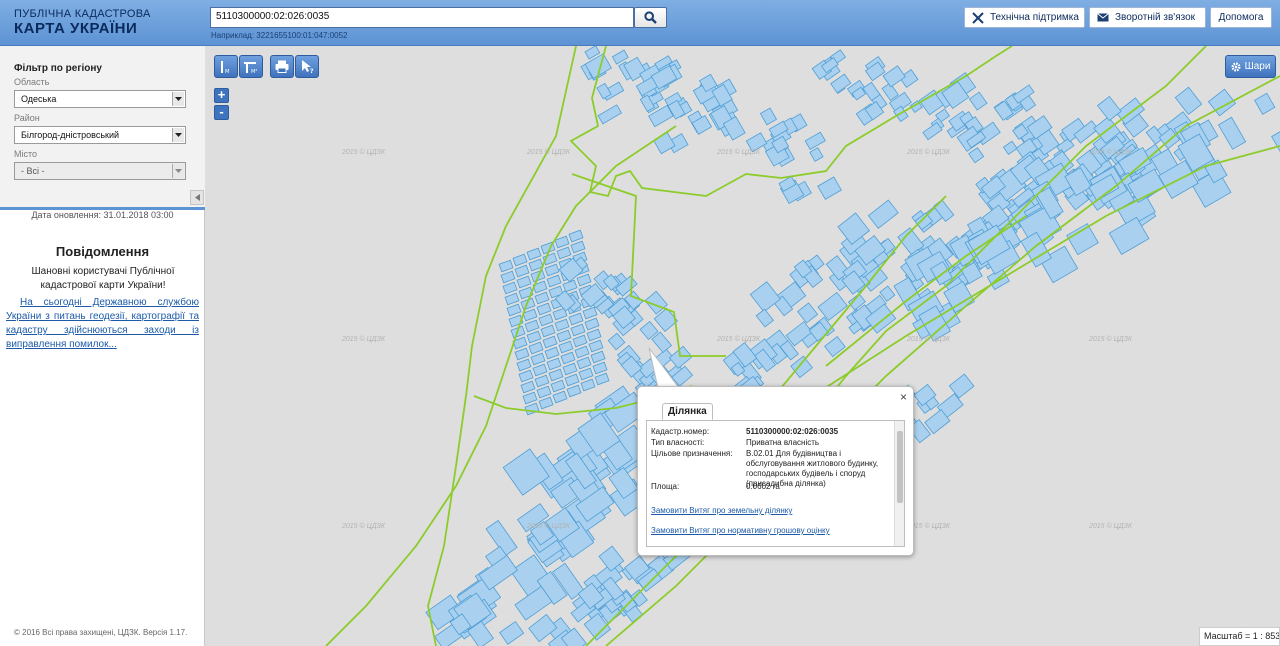  What do you see at coordinates (650, 17) in the screenshot?
I see `search-button` at bounding box center [650, 17].